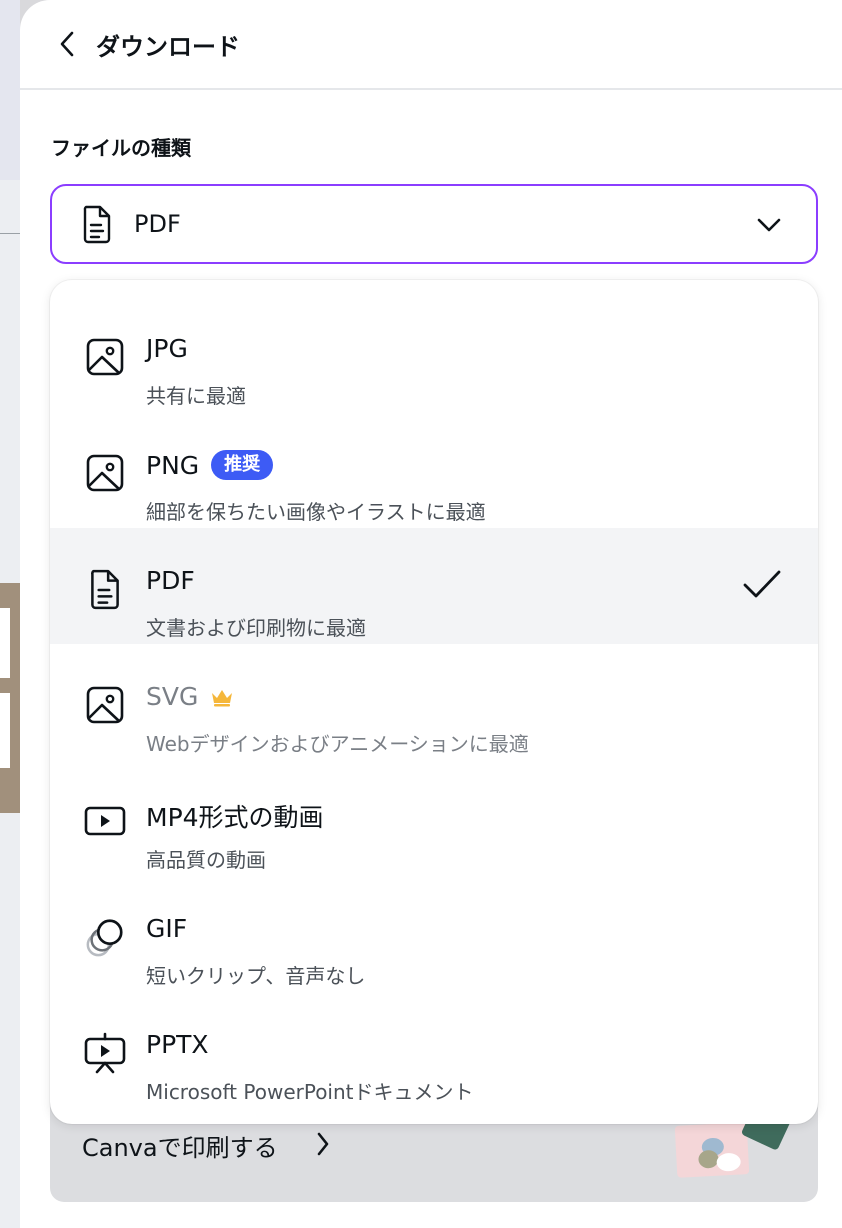  I want to click on option-title: PNG 推奨, so click(210, 465).